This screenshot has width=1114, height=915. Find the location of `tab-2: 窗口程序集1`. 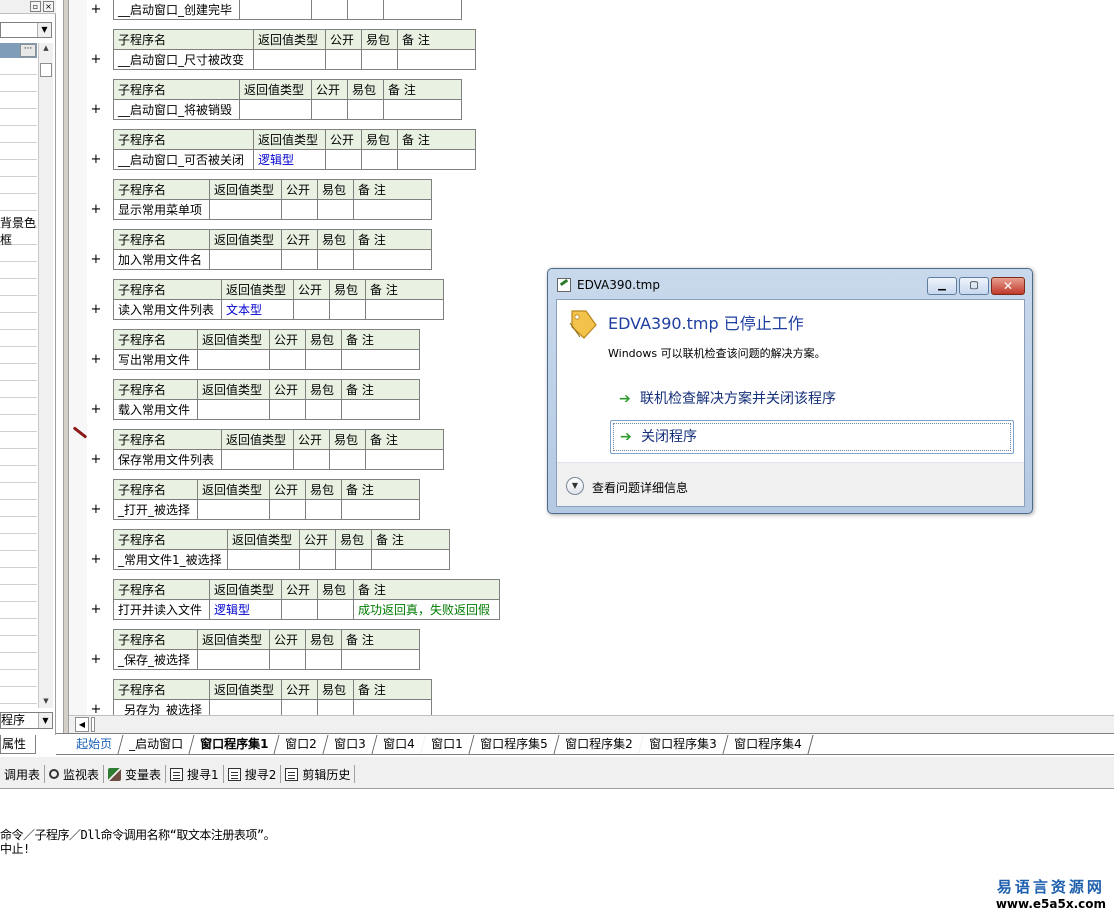

tab-2: 窗口程序集1 is located at coordinates (234, 744).